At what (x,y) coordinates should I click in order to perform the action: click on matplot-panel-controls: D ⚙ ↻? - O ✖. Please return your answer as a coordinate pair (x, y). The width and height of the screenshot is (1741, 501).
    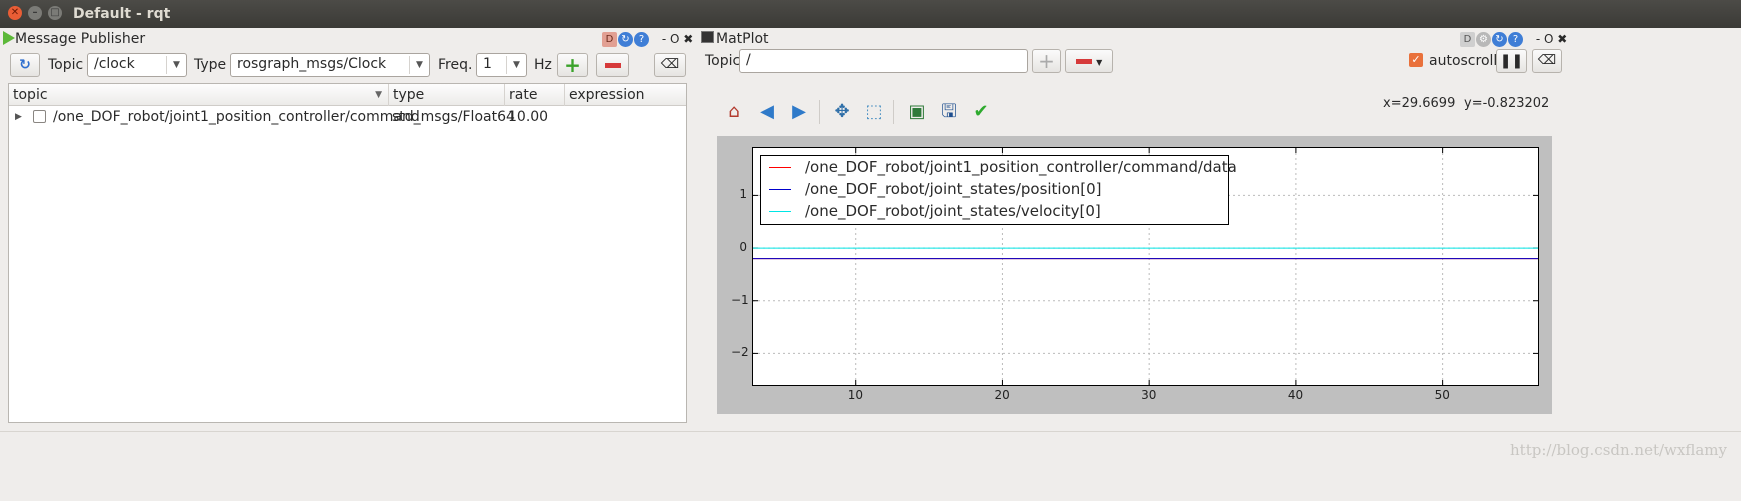
    Looking at the image, I should click on (1513, 41).